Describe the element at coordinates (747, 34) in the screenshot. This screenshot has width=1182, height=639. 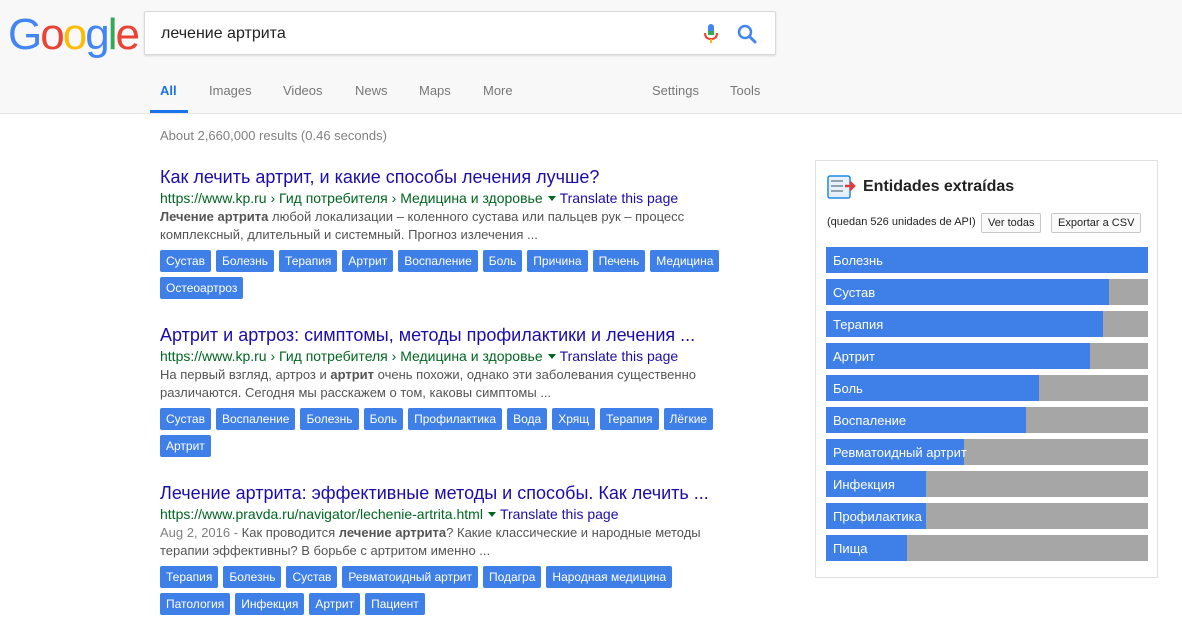
I see `search-icon` at that location.